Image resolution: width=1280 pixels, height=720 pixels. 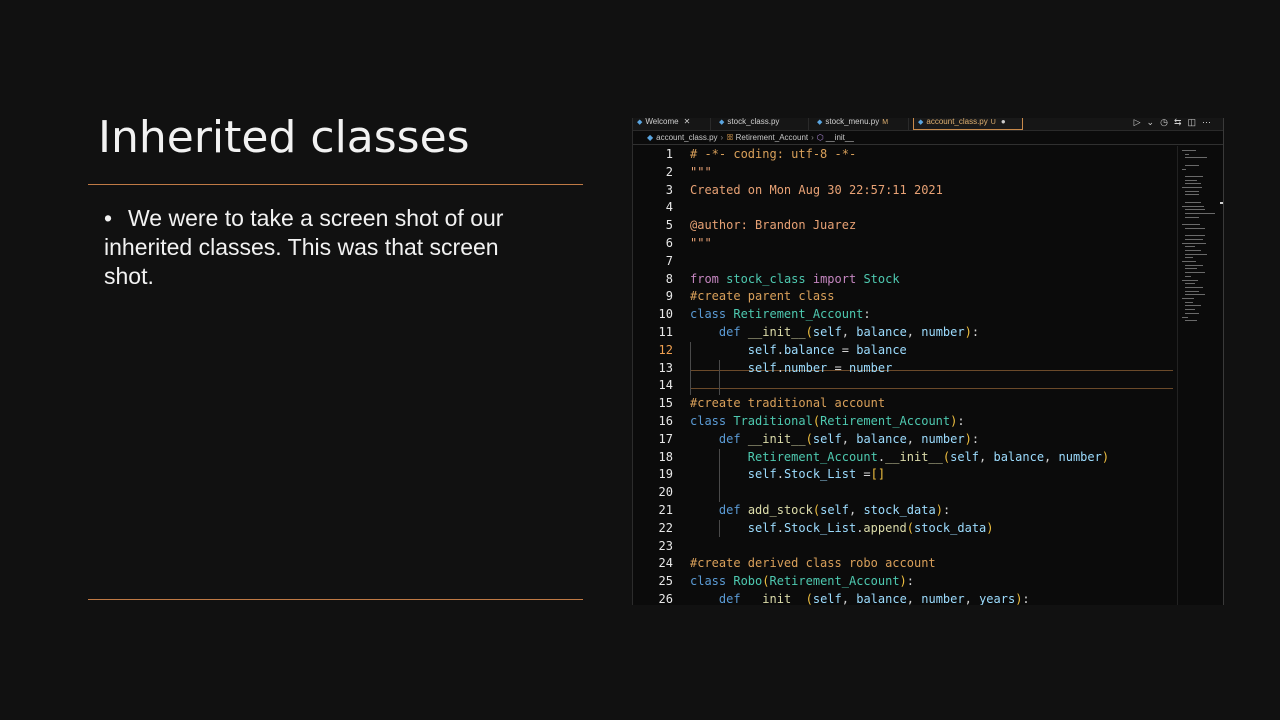 I want to click on tab-account-class: ◆ account_class.py U ●, so click(x=968, y=124).